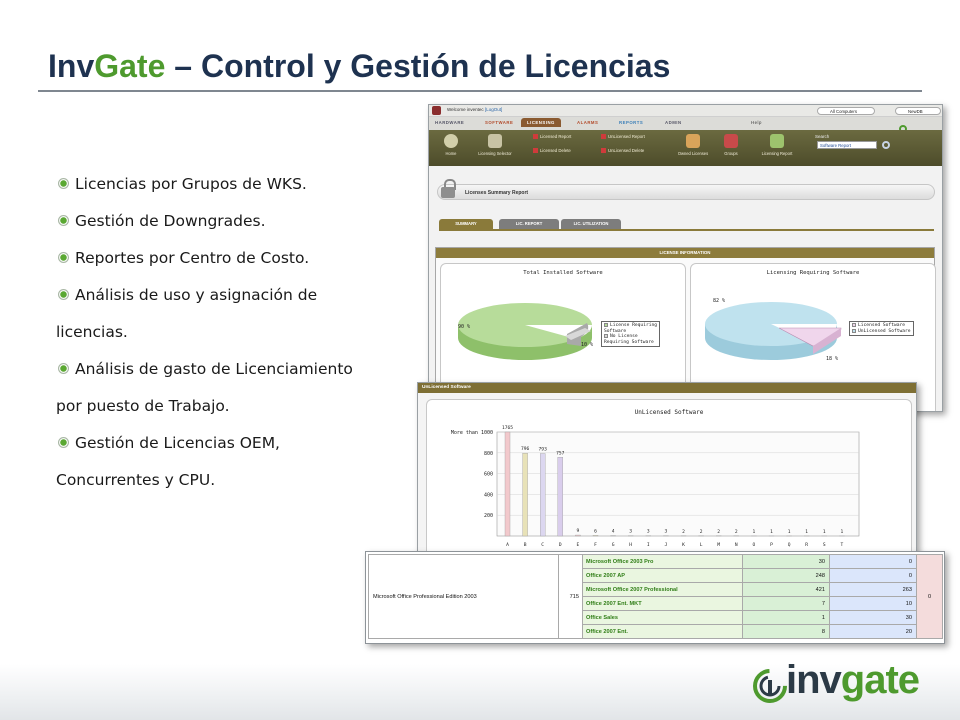 The width and height of the screenshot is (960, 720). Describe the element at coordinates (560, 453) in the screenshot. I see `bar-value-label: 757` at that location.